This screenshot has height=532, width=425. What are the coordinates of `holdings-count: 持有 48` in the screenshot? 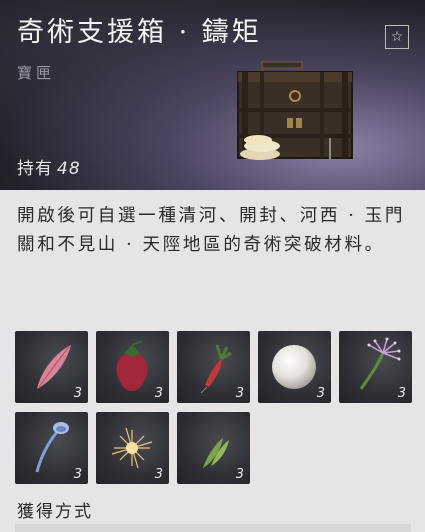 It's located at (49, 166).